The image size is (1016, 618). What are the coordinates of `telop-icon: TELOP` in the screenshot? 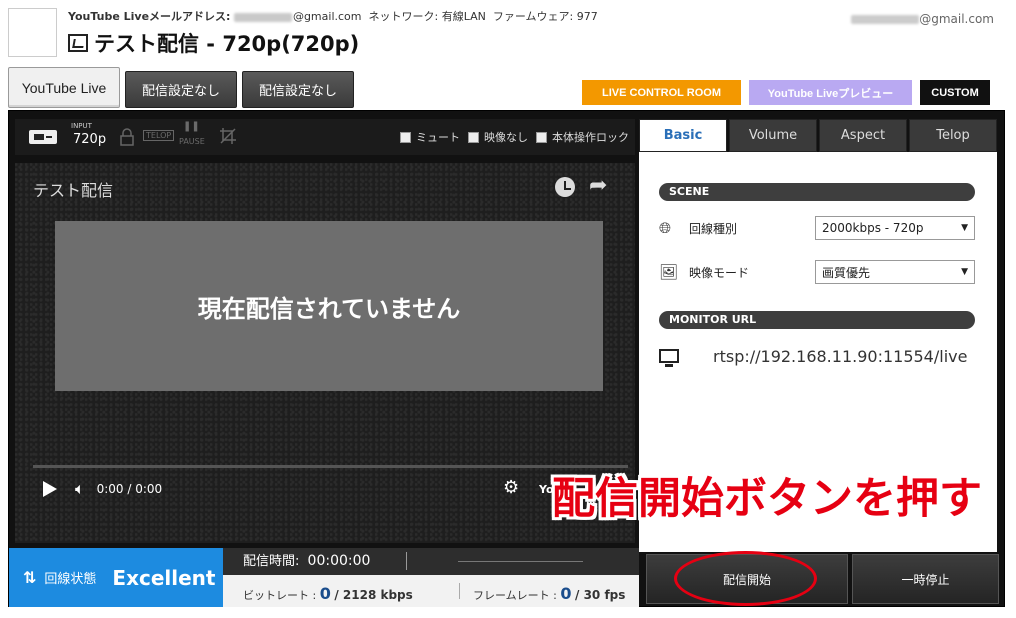 It's located at (159, 135).